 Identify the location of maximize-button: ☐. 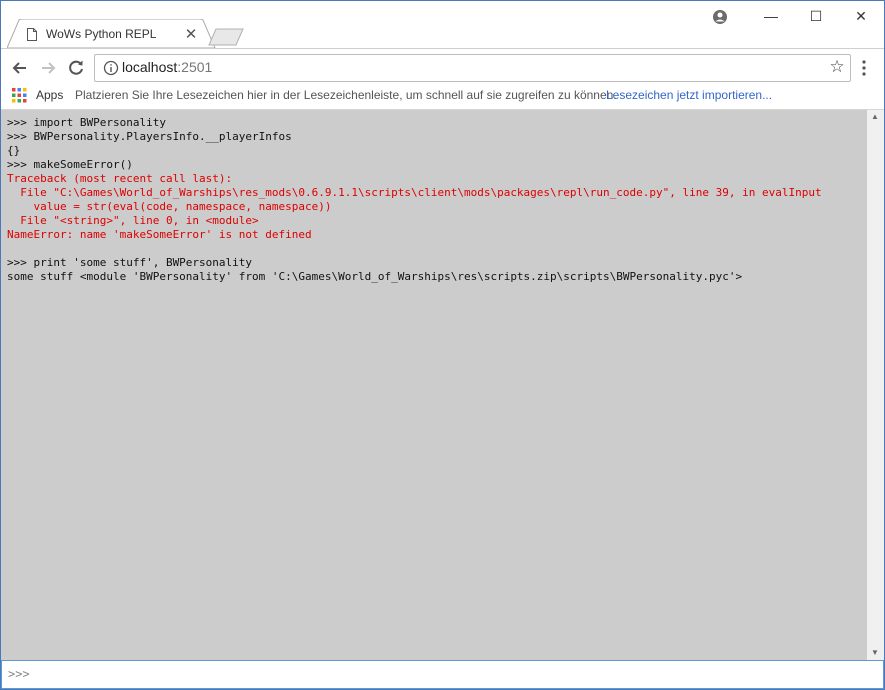
(816, 16).